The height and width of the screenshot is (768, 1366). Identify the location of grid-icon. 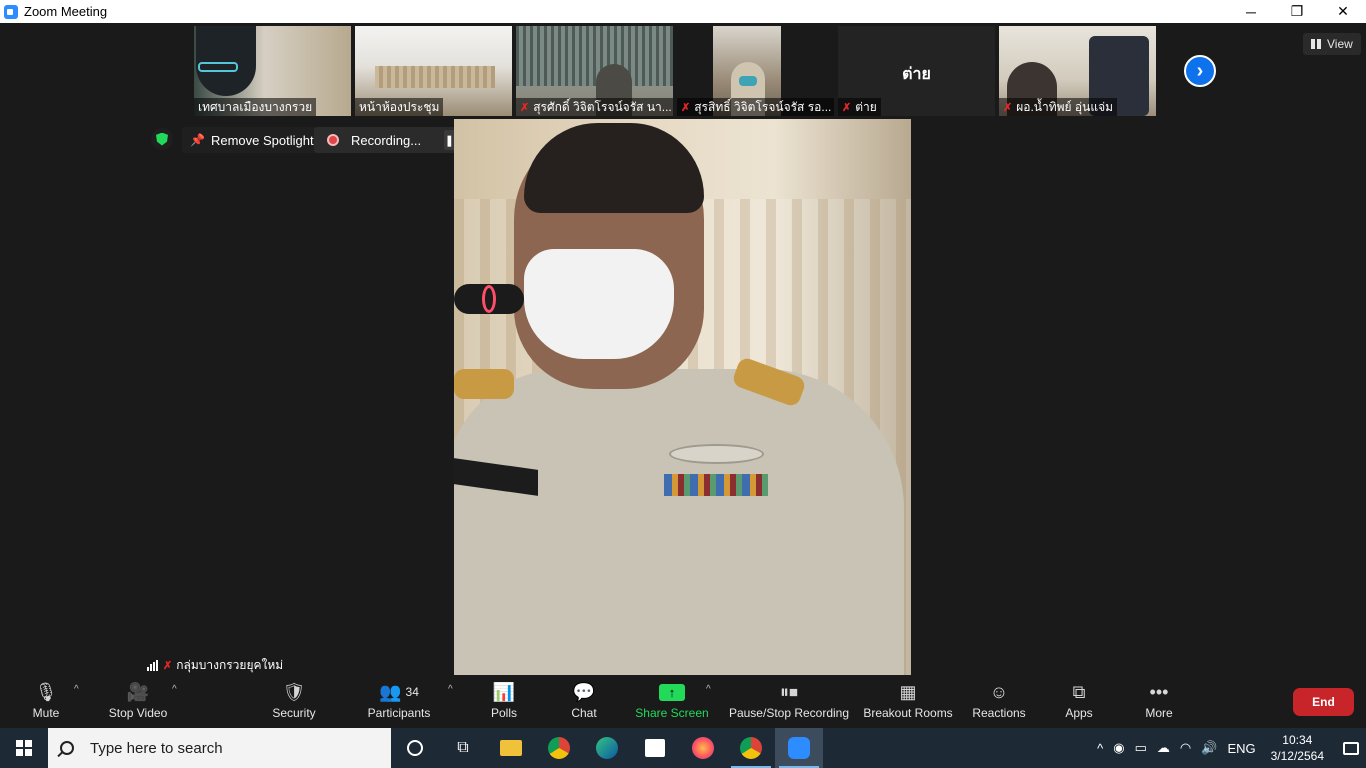
(1316, 44).